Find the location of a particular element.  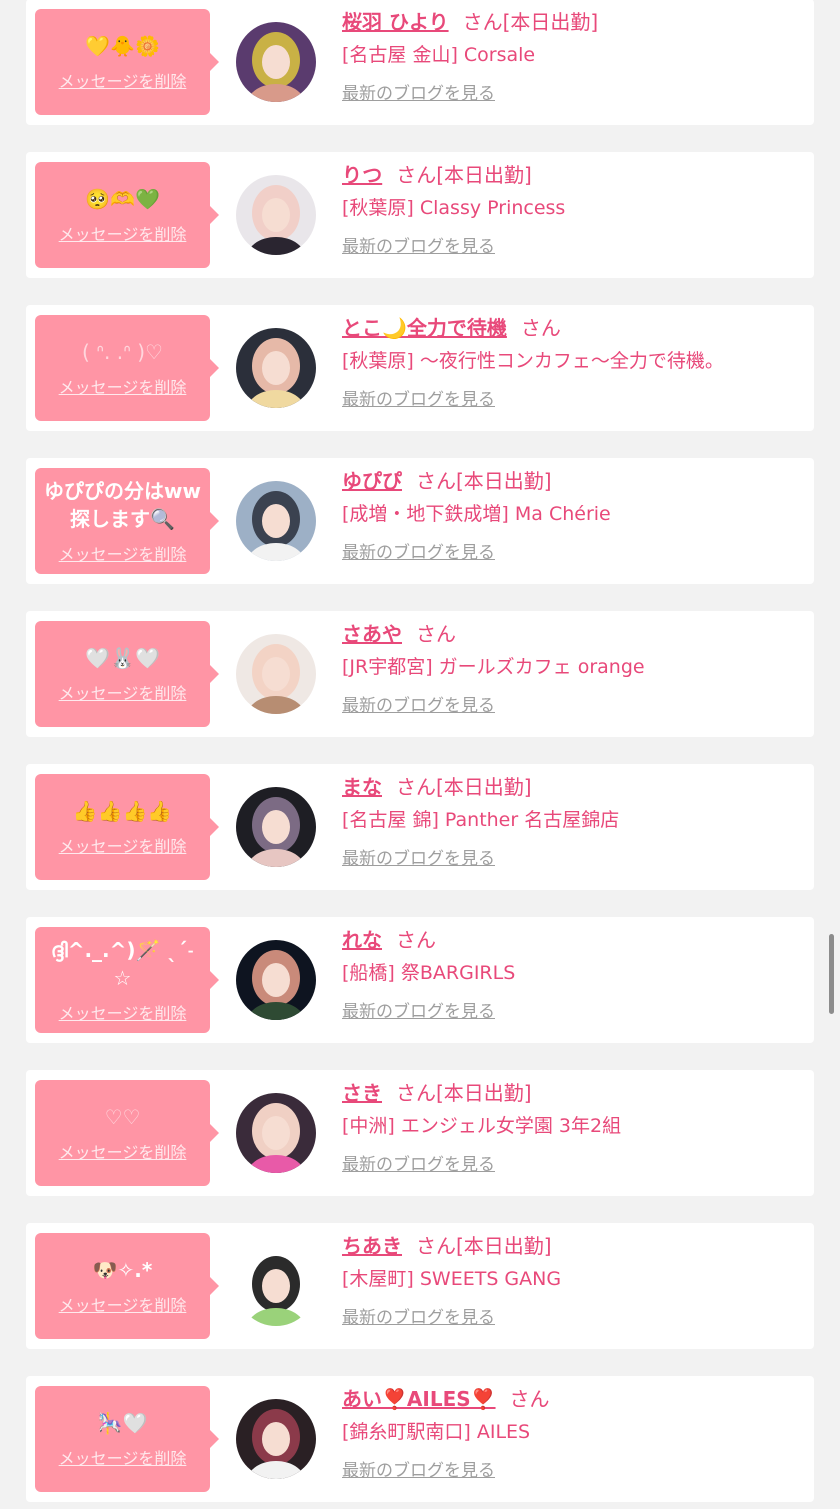

girl-name-line: まな さん[本日出勤] is located at coordinates (573, 787).